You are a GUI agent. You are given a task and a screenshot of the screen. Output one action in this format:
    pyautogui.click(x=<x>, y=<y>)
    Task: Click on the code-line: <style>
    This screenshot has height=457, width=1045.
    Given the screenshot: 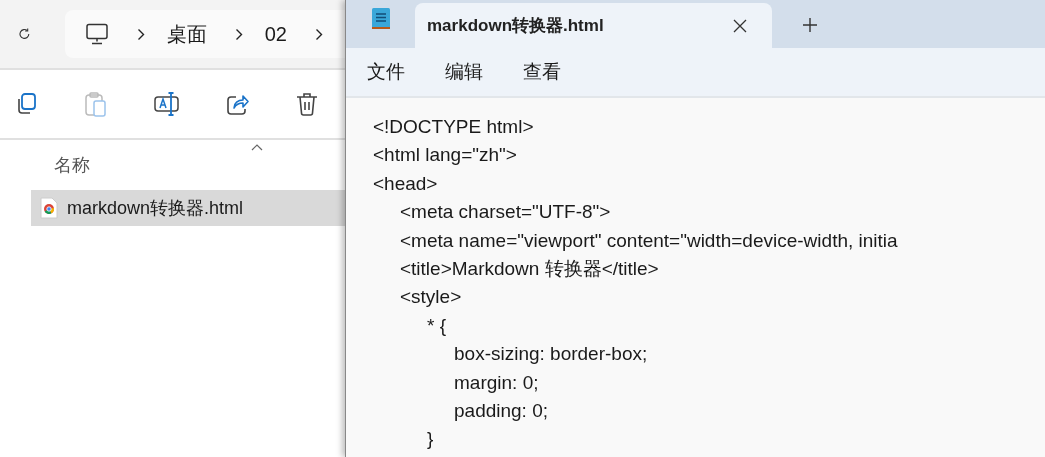 What is the action you would take?
    pyautogui.click(x=431, y=297)
    